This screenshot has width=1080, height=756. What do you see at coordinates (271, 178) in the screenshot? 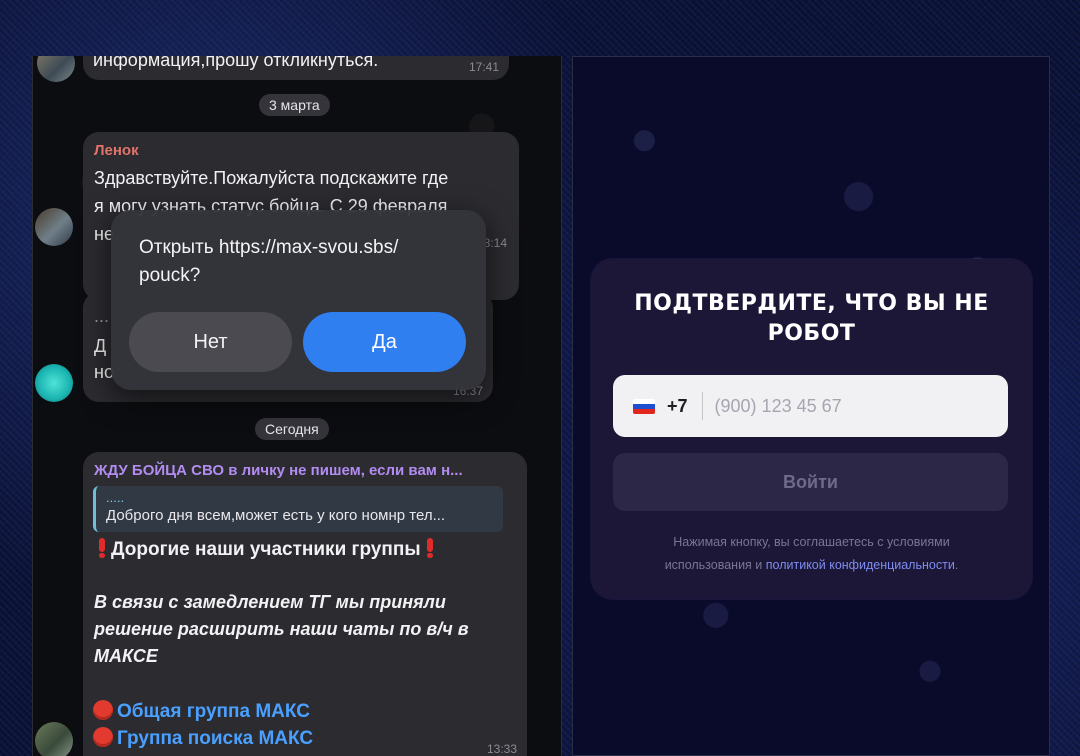
I see `message-line: Здравствуйте.Пожалуйста подскажите где` at bounding box center [271, 178].